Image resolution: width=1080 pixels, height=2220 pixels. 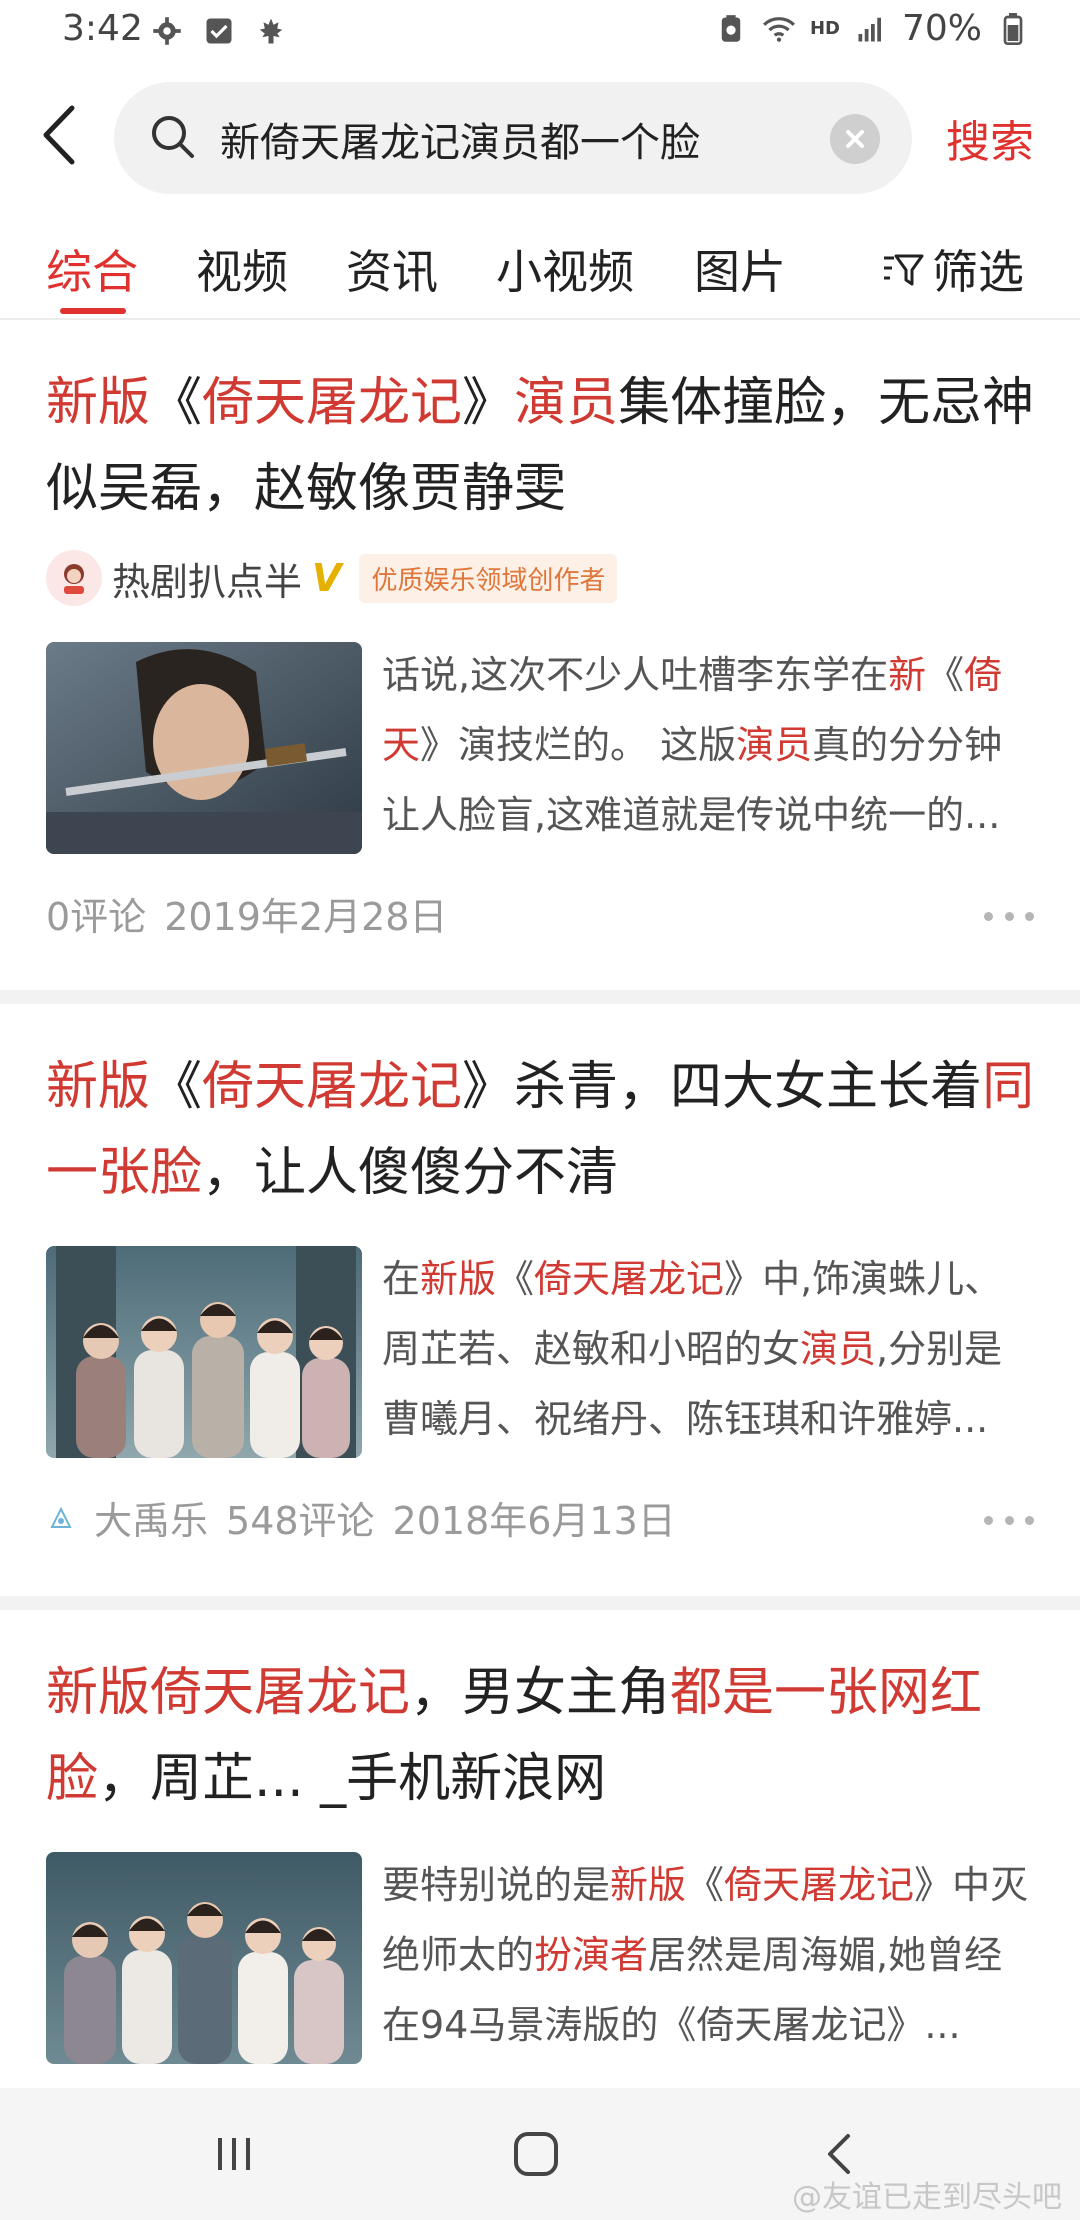 What do you see at coordinates (61, 1517) in the screenshot?
I see `source-logo-icon` at bounding box center [61, 1517].